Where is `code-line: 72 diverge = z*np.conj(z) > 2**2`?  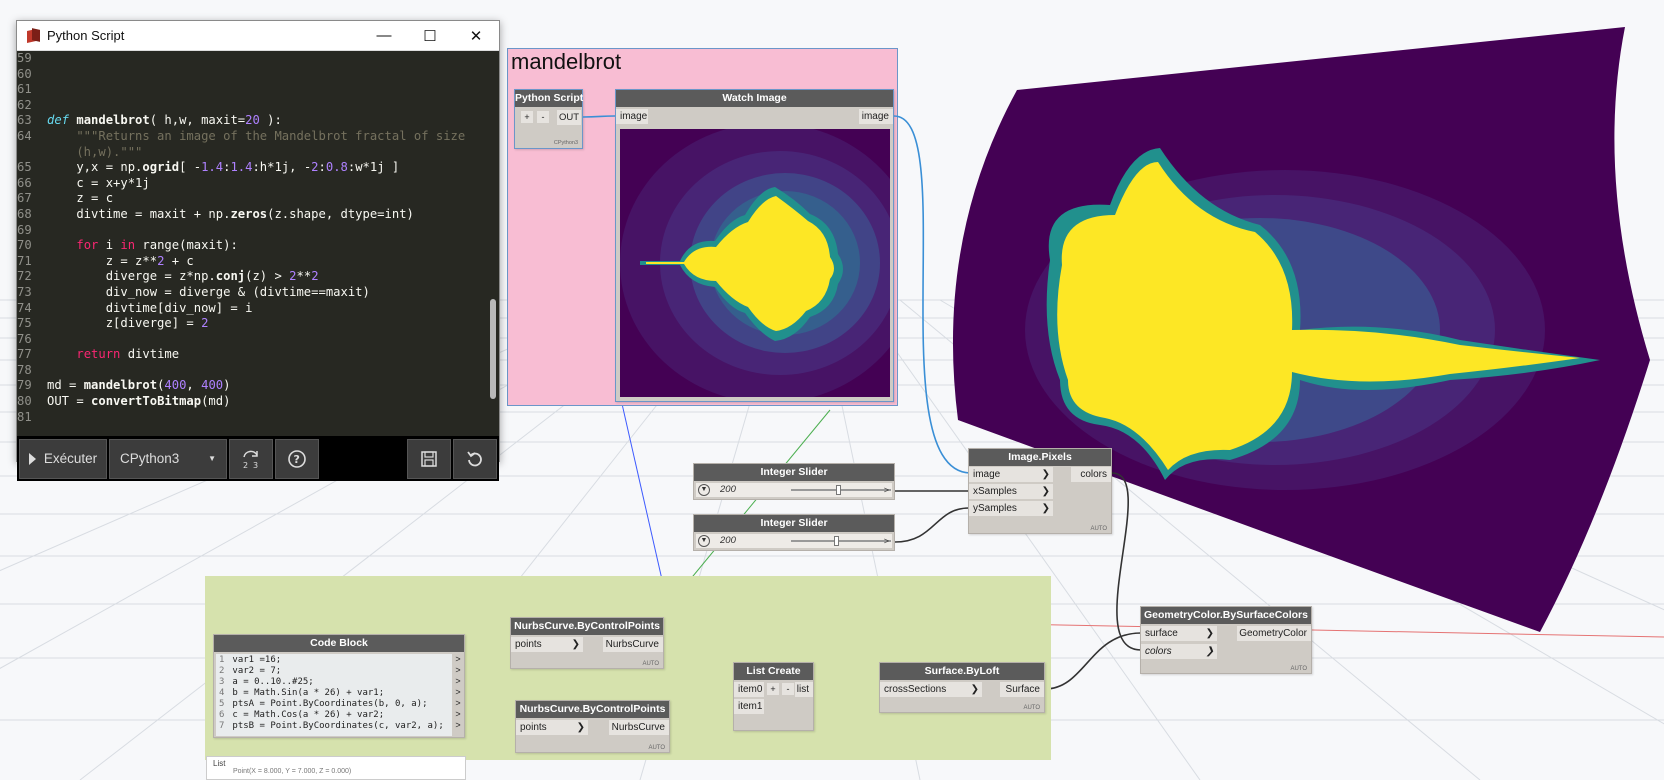 code-line: 72 diverge = z*np.conj(z) > 2**2 is located at coordinates (258, 277).